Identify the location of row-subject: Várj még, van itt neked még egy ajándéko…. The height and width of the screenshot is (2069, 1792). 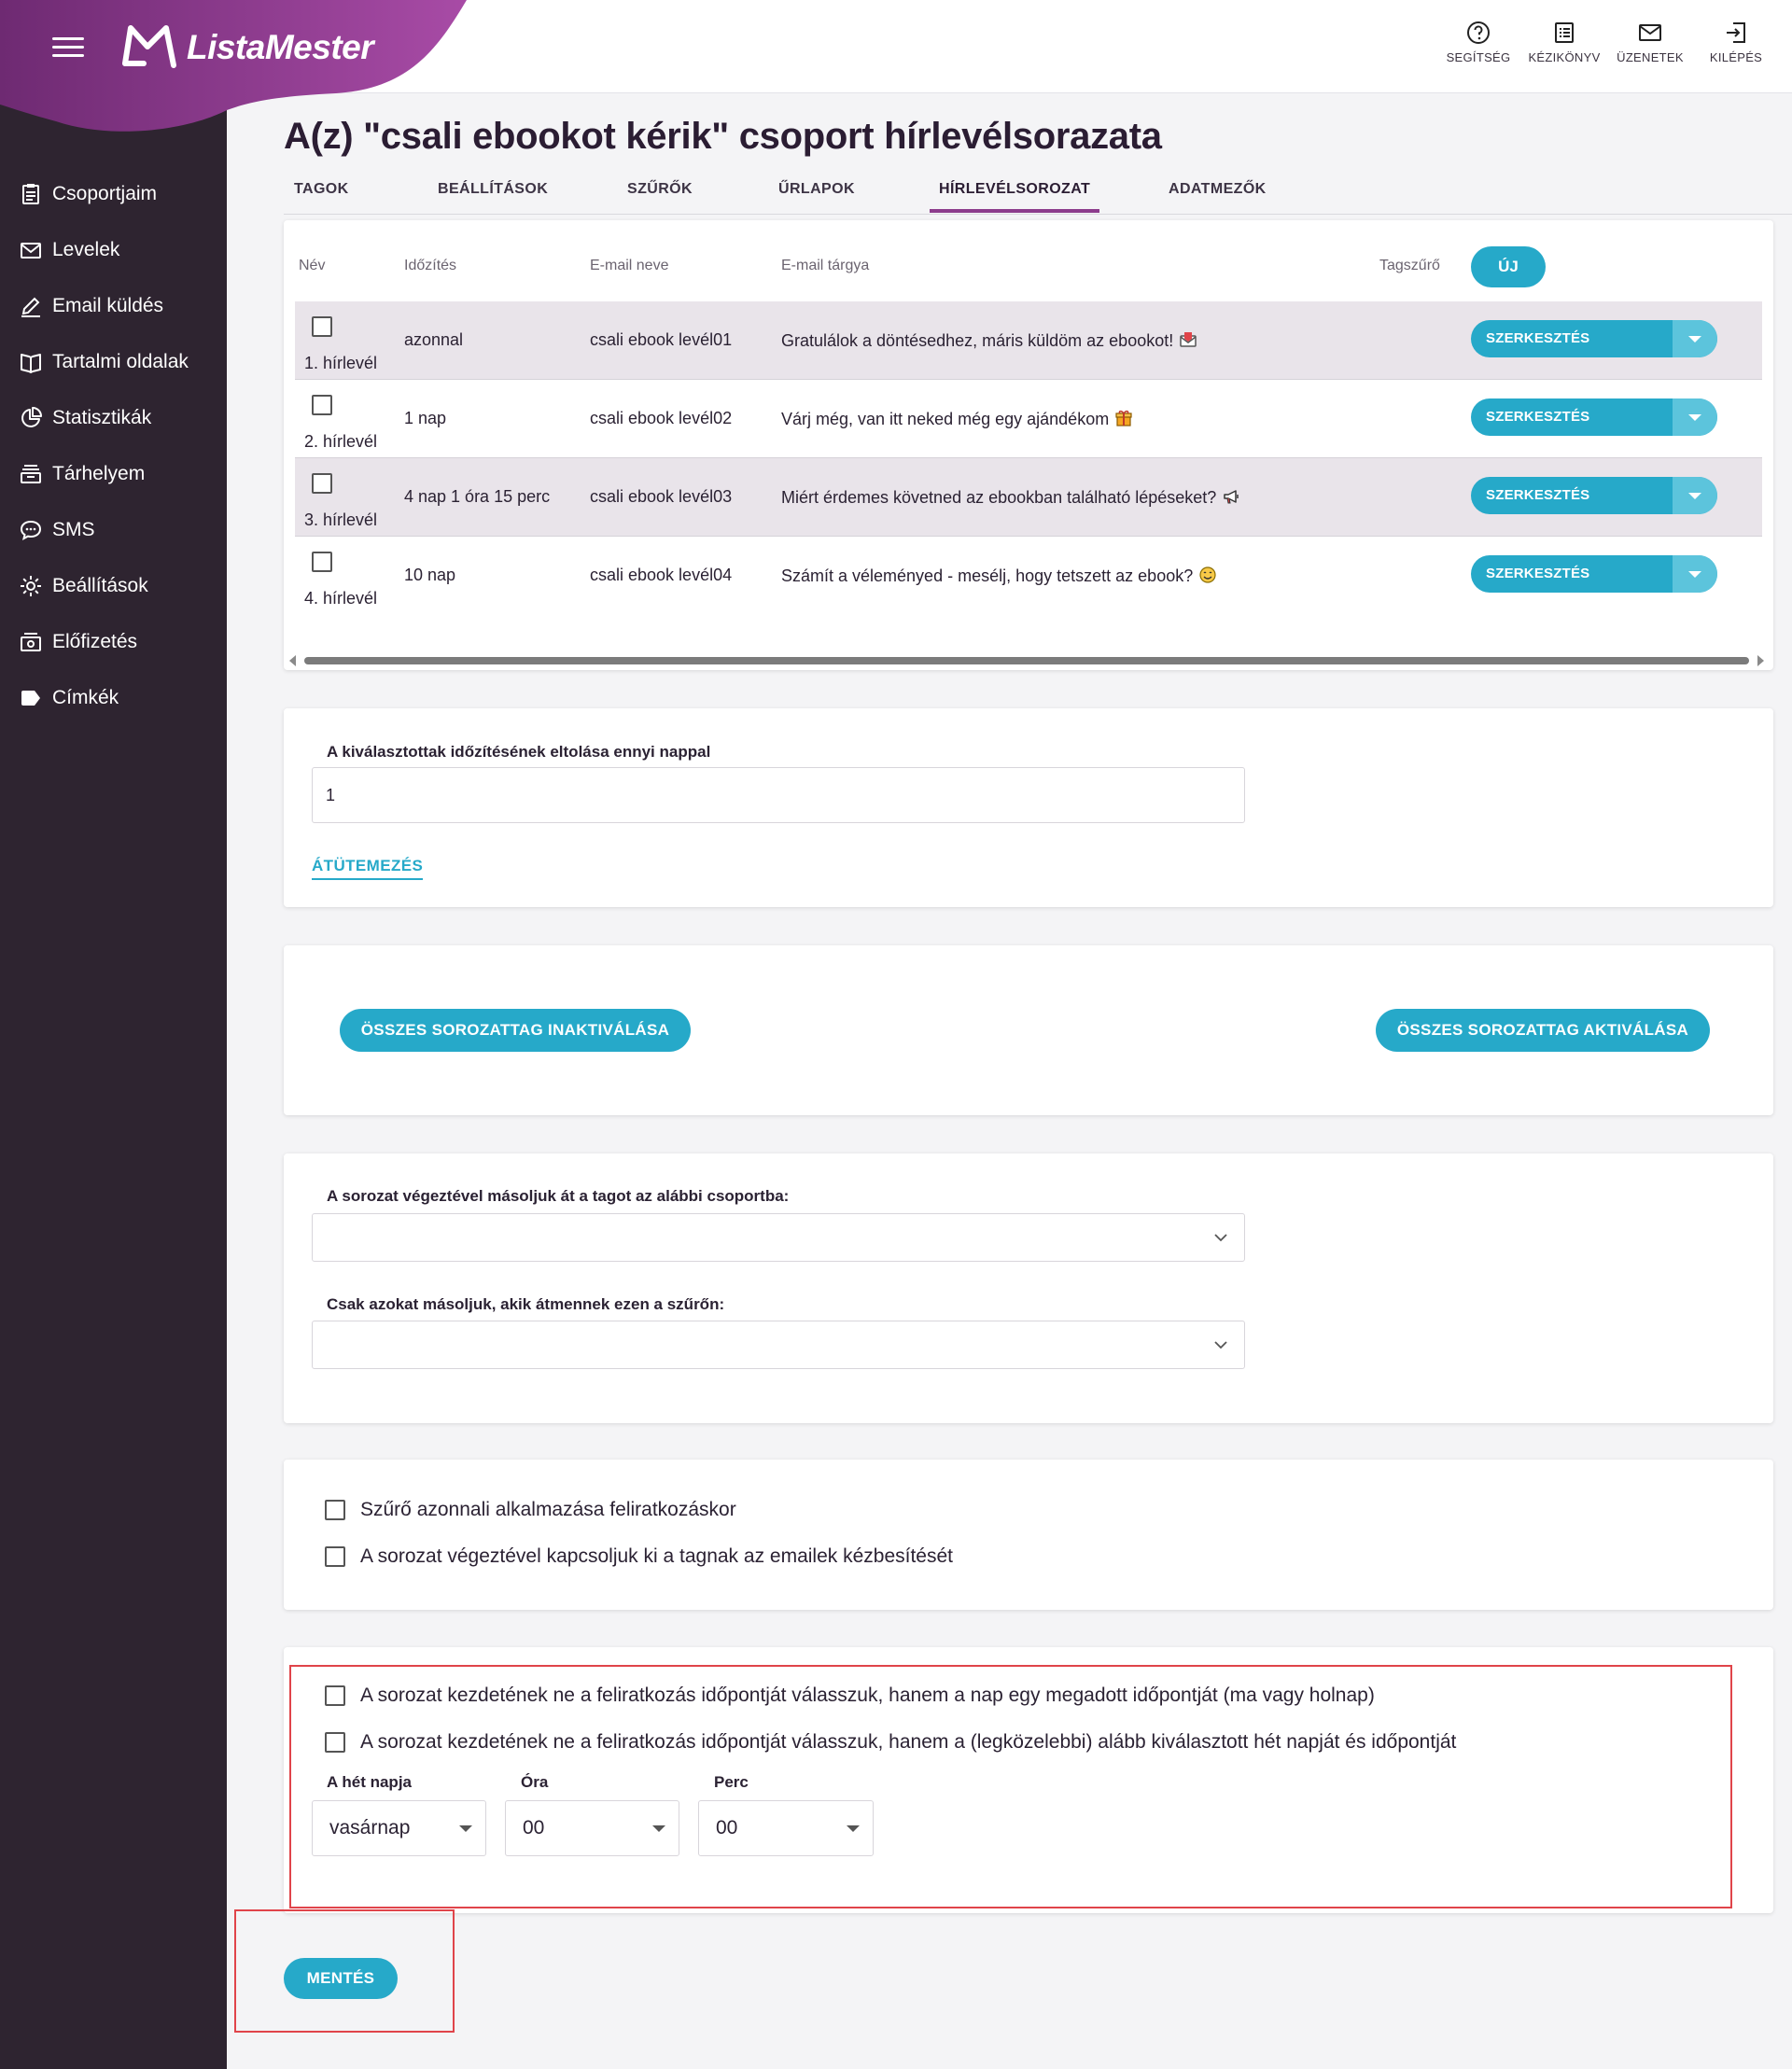
(957, 419).